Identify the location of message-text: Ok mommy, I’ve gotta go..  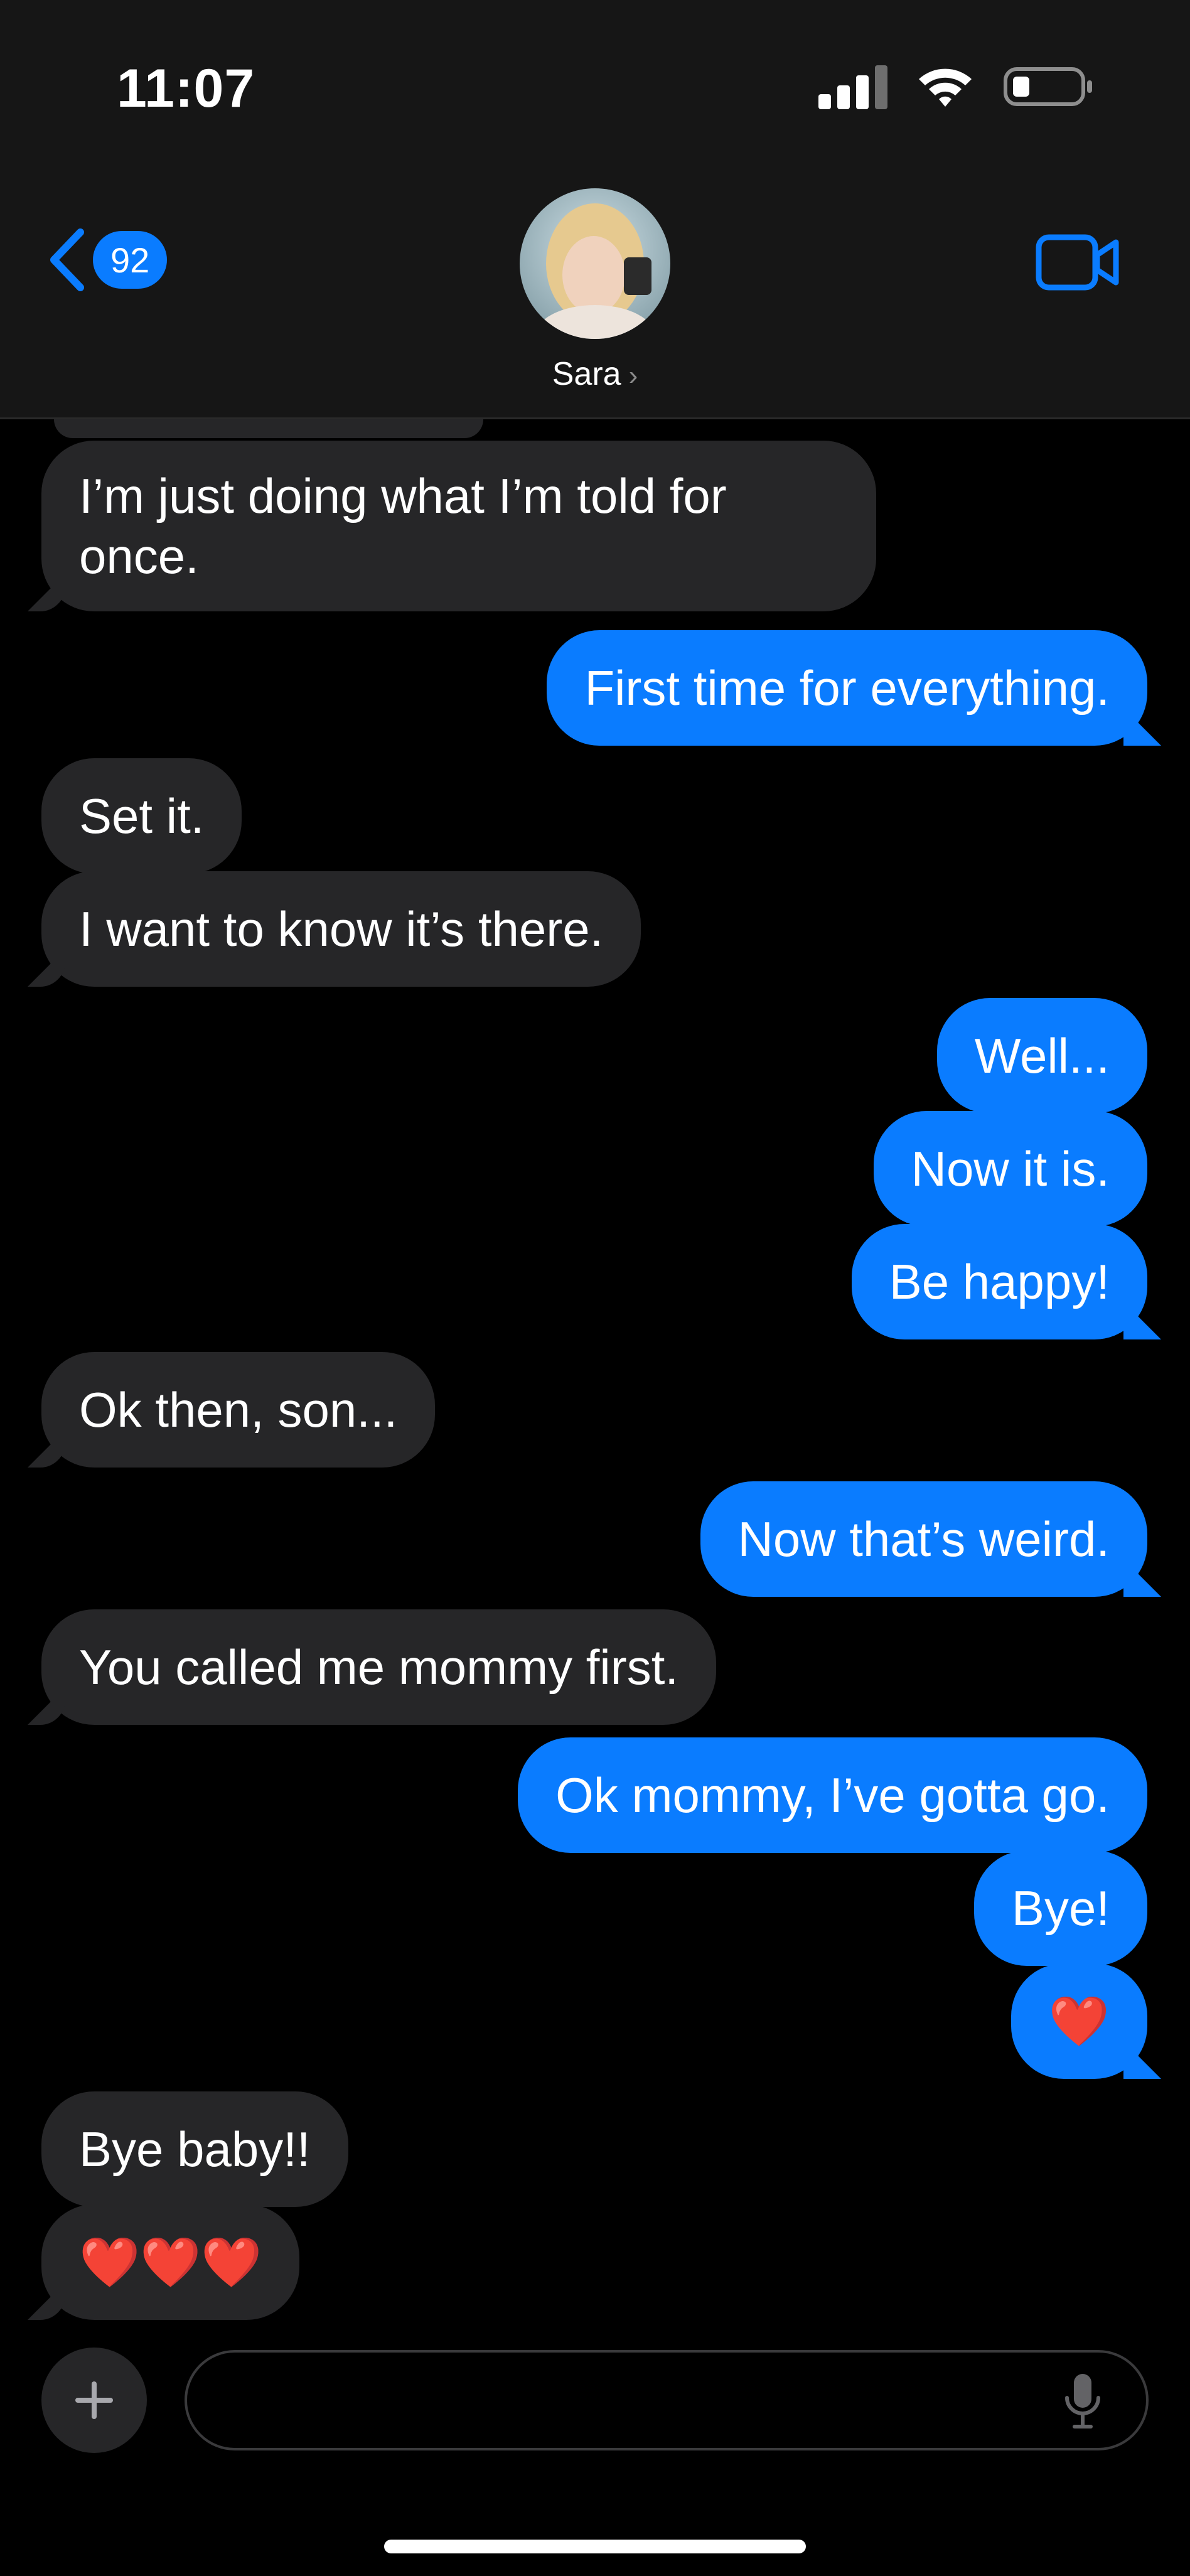
(832, 1795).